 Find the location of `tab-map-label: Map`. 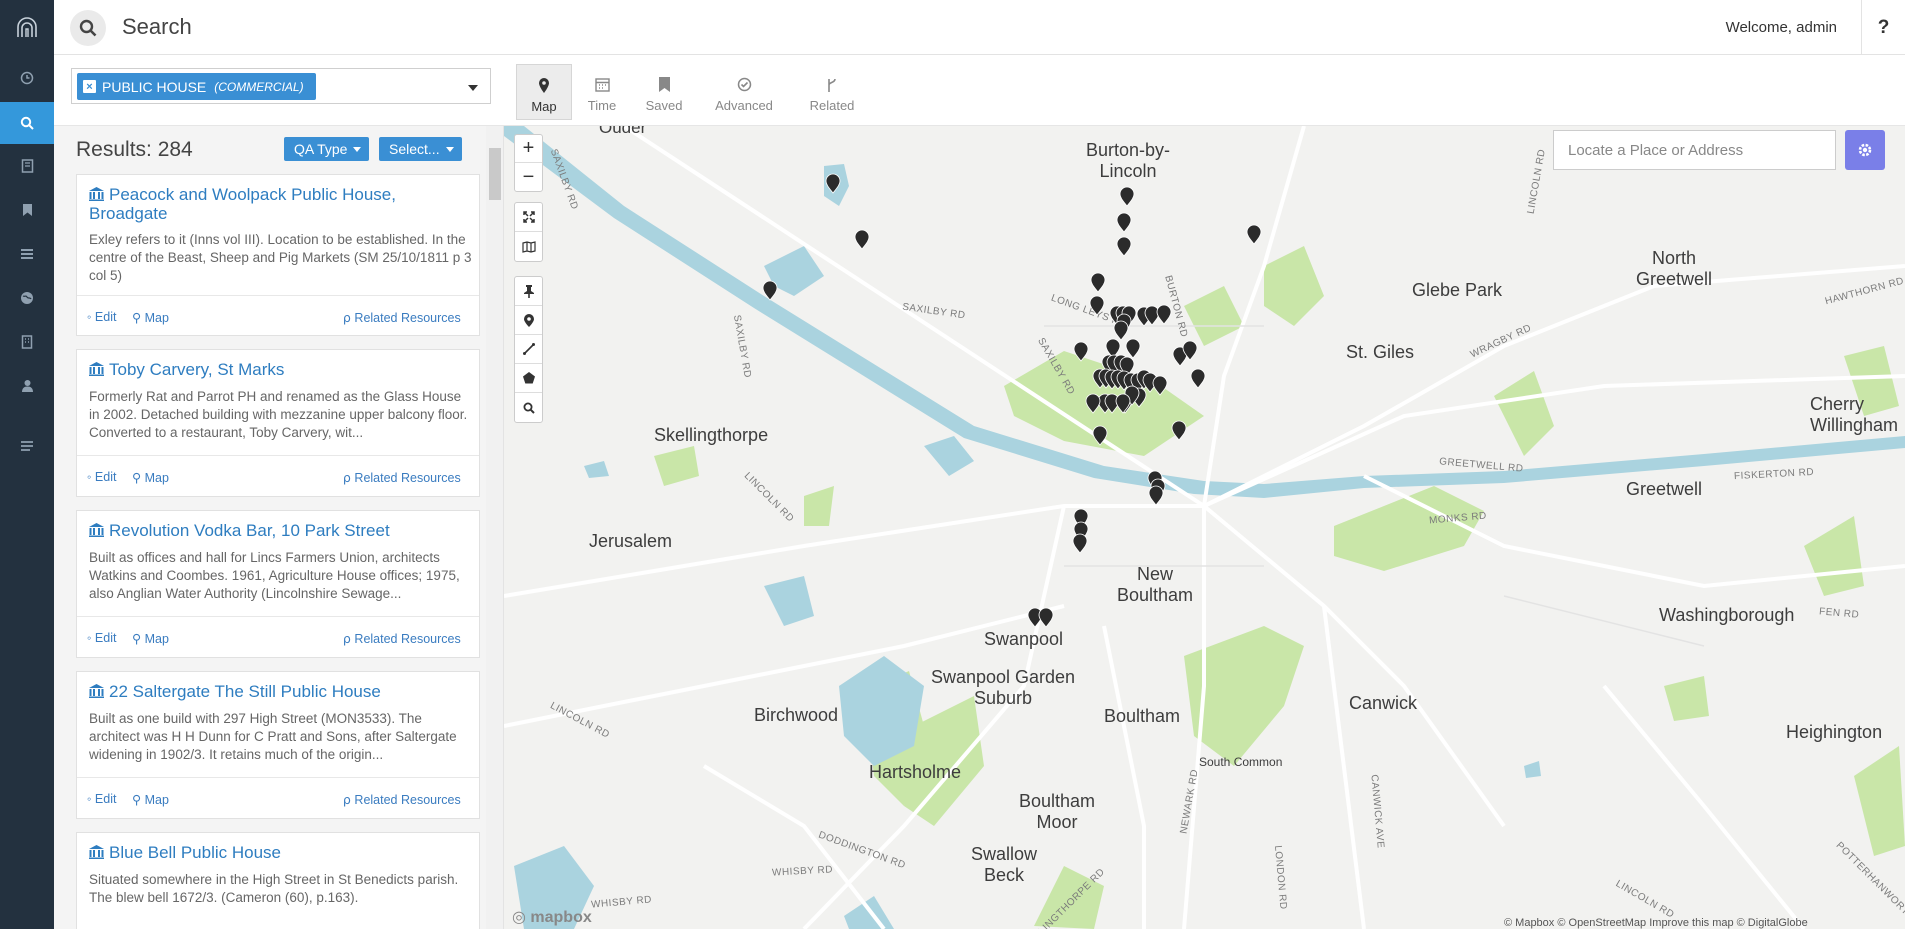

tab-map-label: Map is located at coordinates (544, 106).